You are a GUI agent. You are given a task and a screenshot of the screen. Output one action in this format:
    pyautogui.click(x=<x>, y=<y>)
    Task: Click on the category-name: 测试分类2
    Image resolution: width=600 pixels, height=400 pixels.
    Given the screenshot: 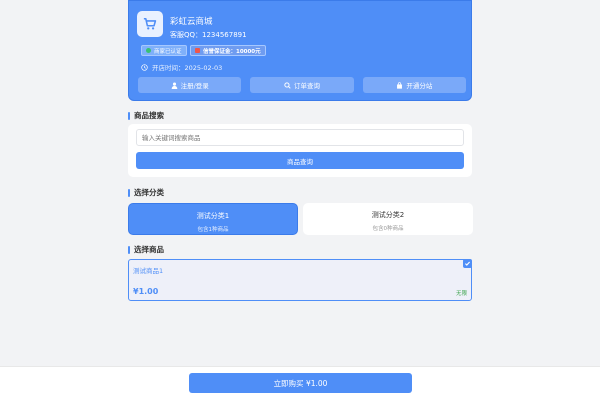 What is the action you would take?
    pyautogui.click(x=388, y=215)
    